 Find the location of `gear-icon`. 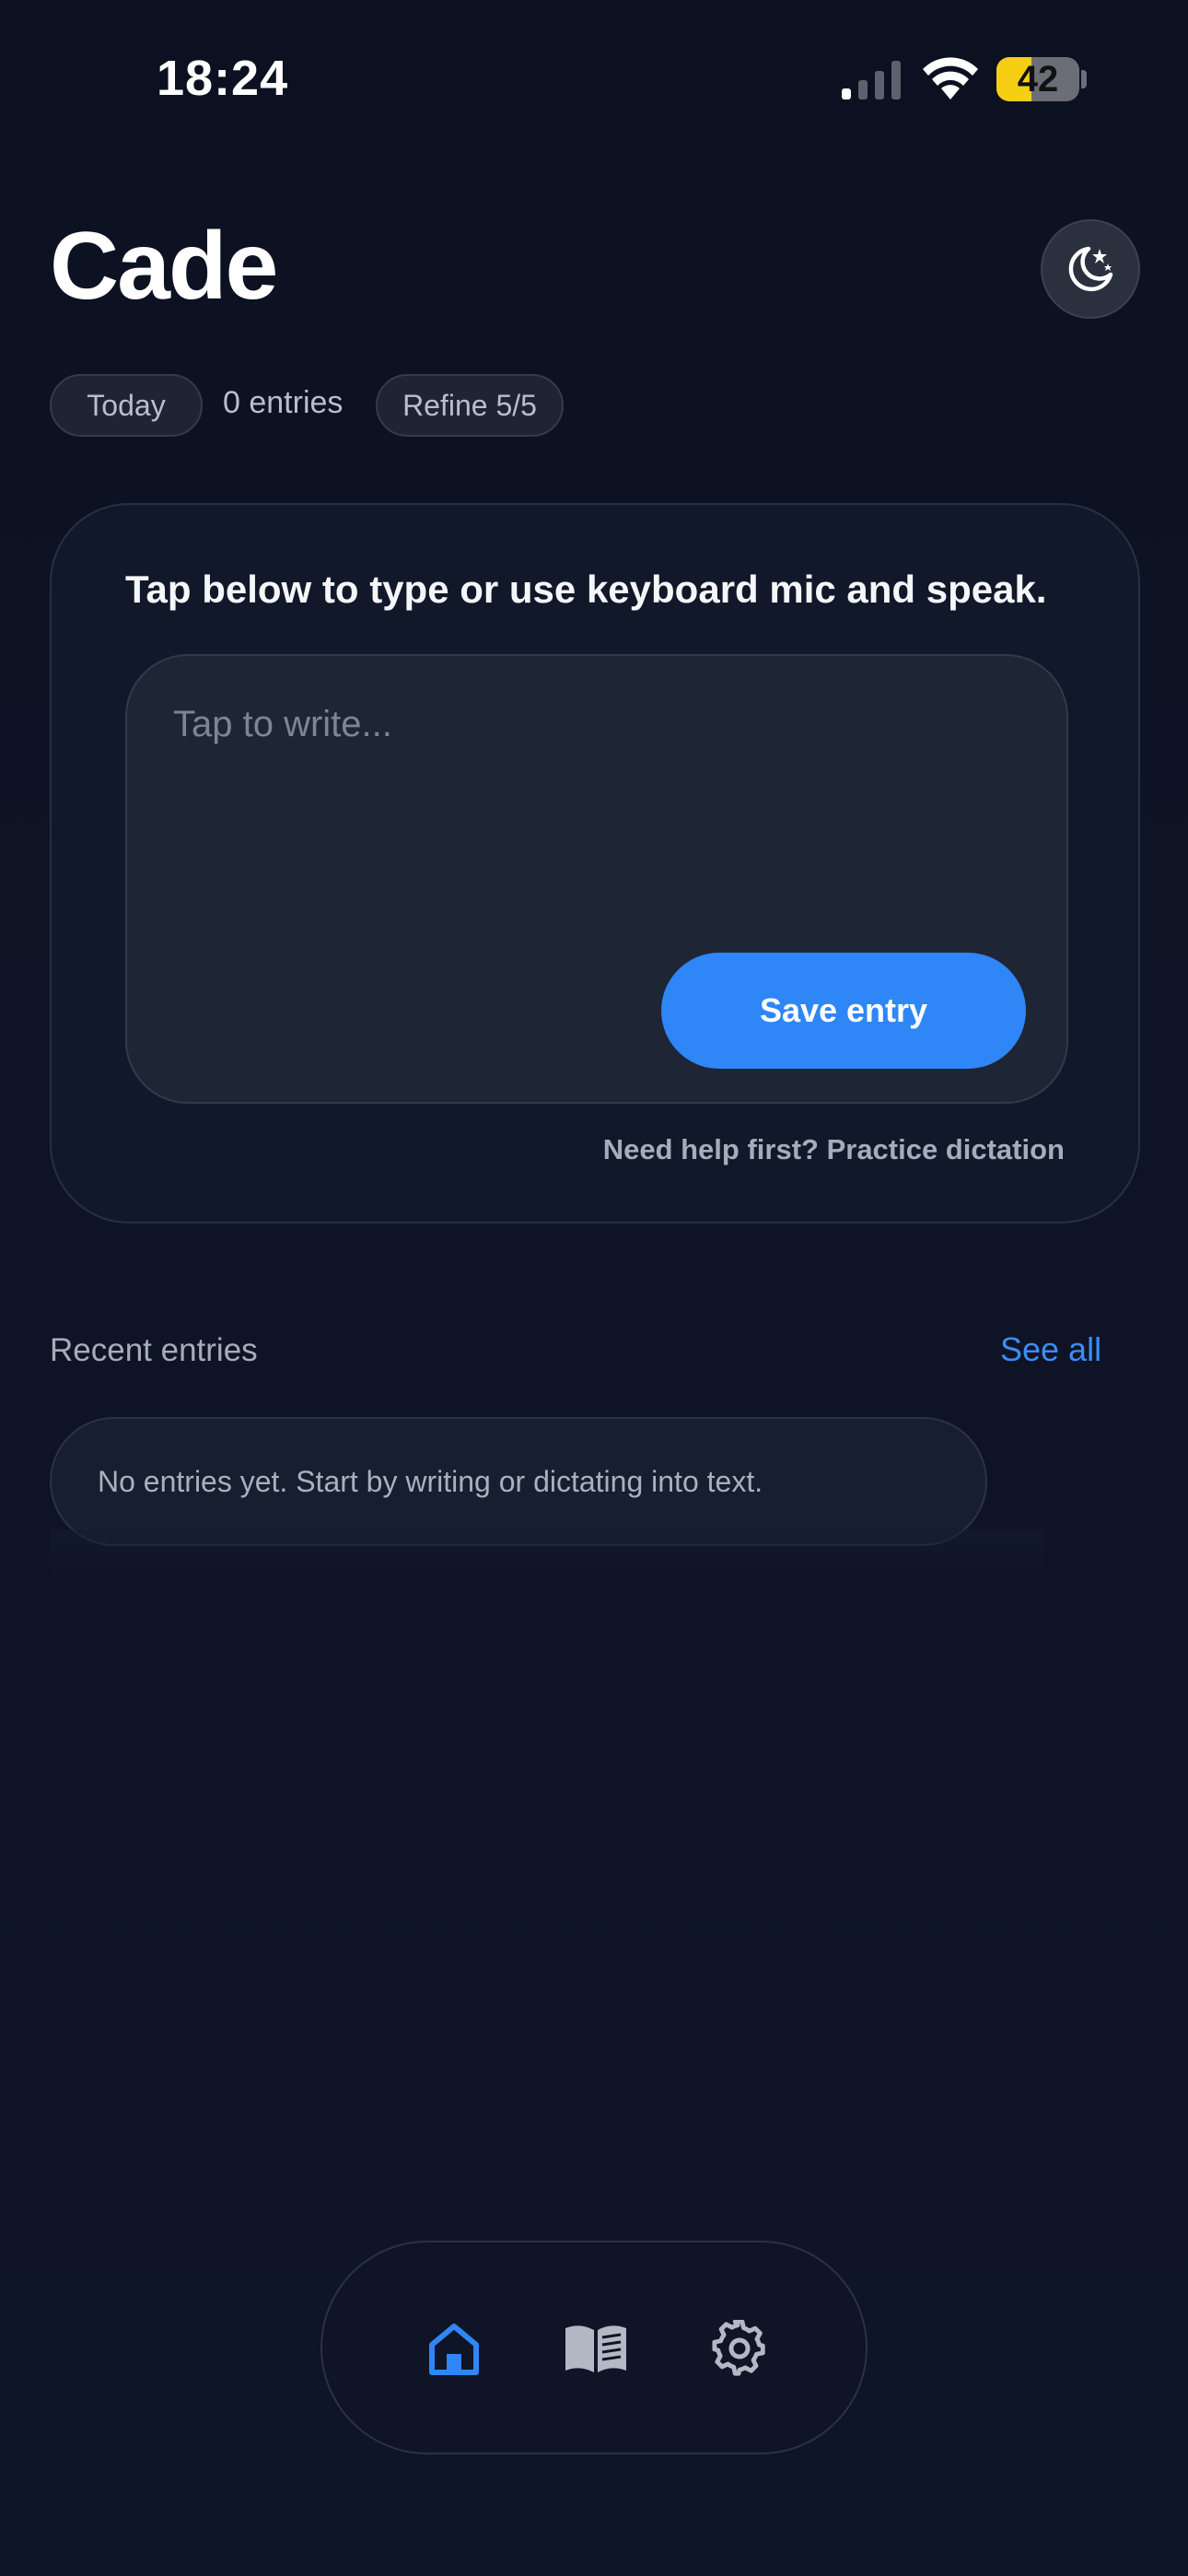

gear-icon is located at coordinates (738, 2348).